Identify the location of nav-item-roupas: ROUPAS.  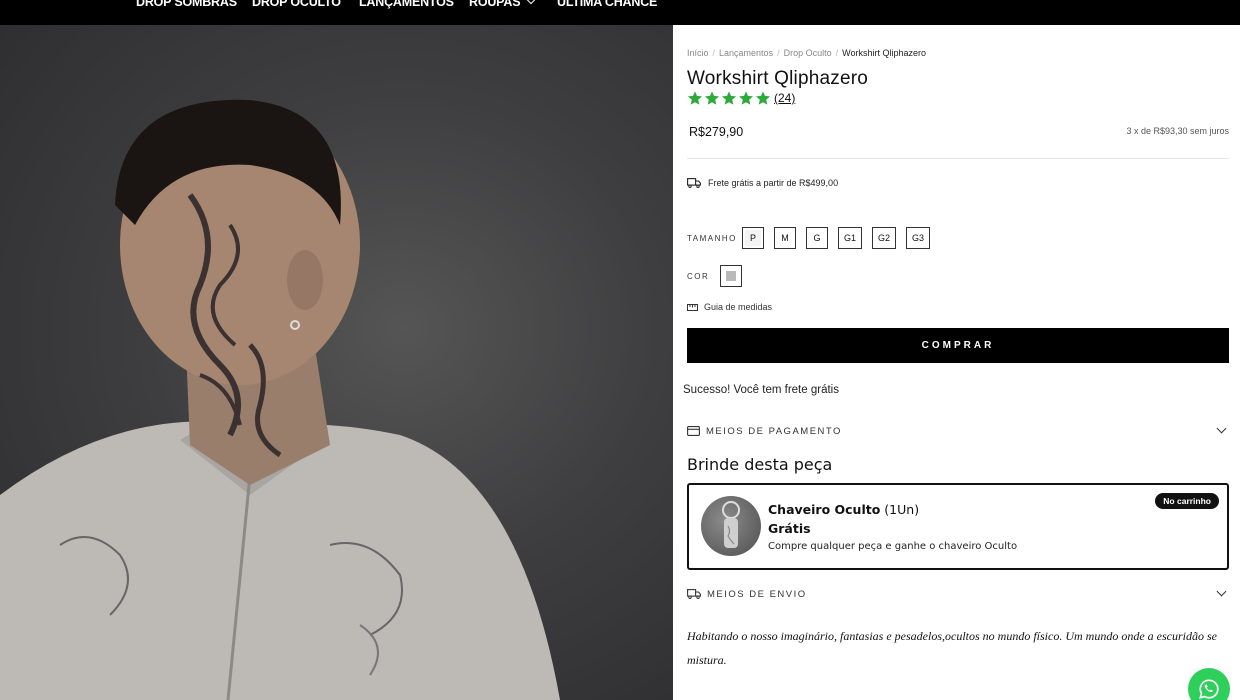
(502, 4).